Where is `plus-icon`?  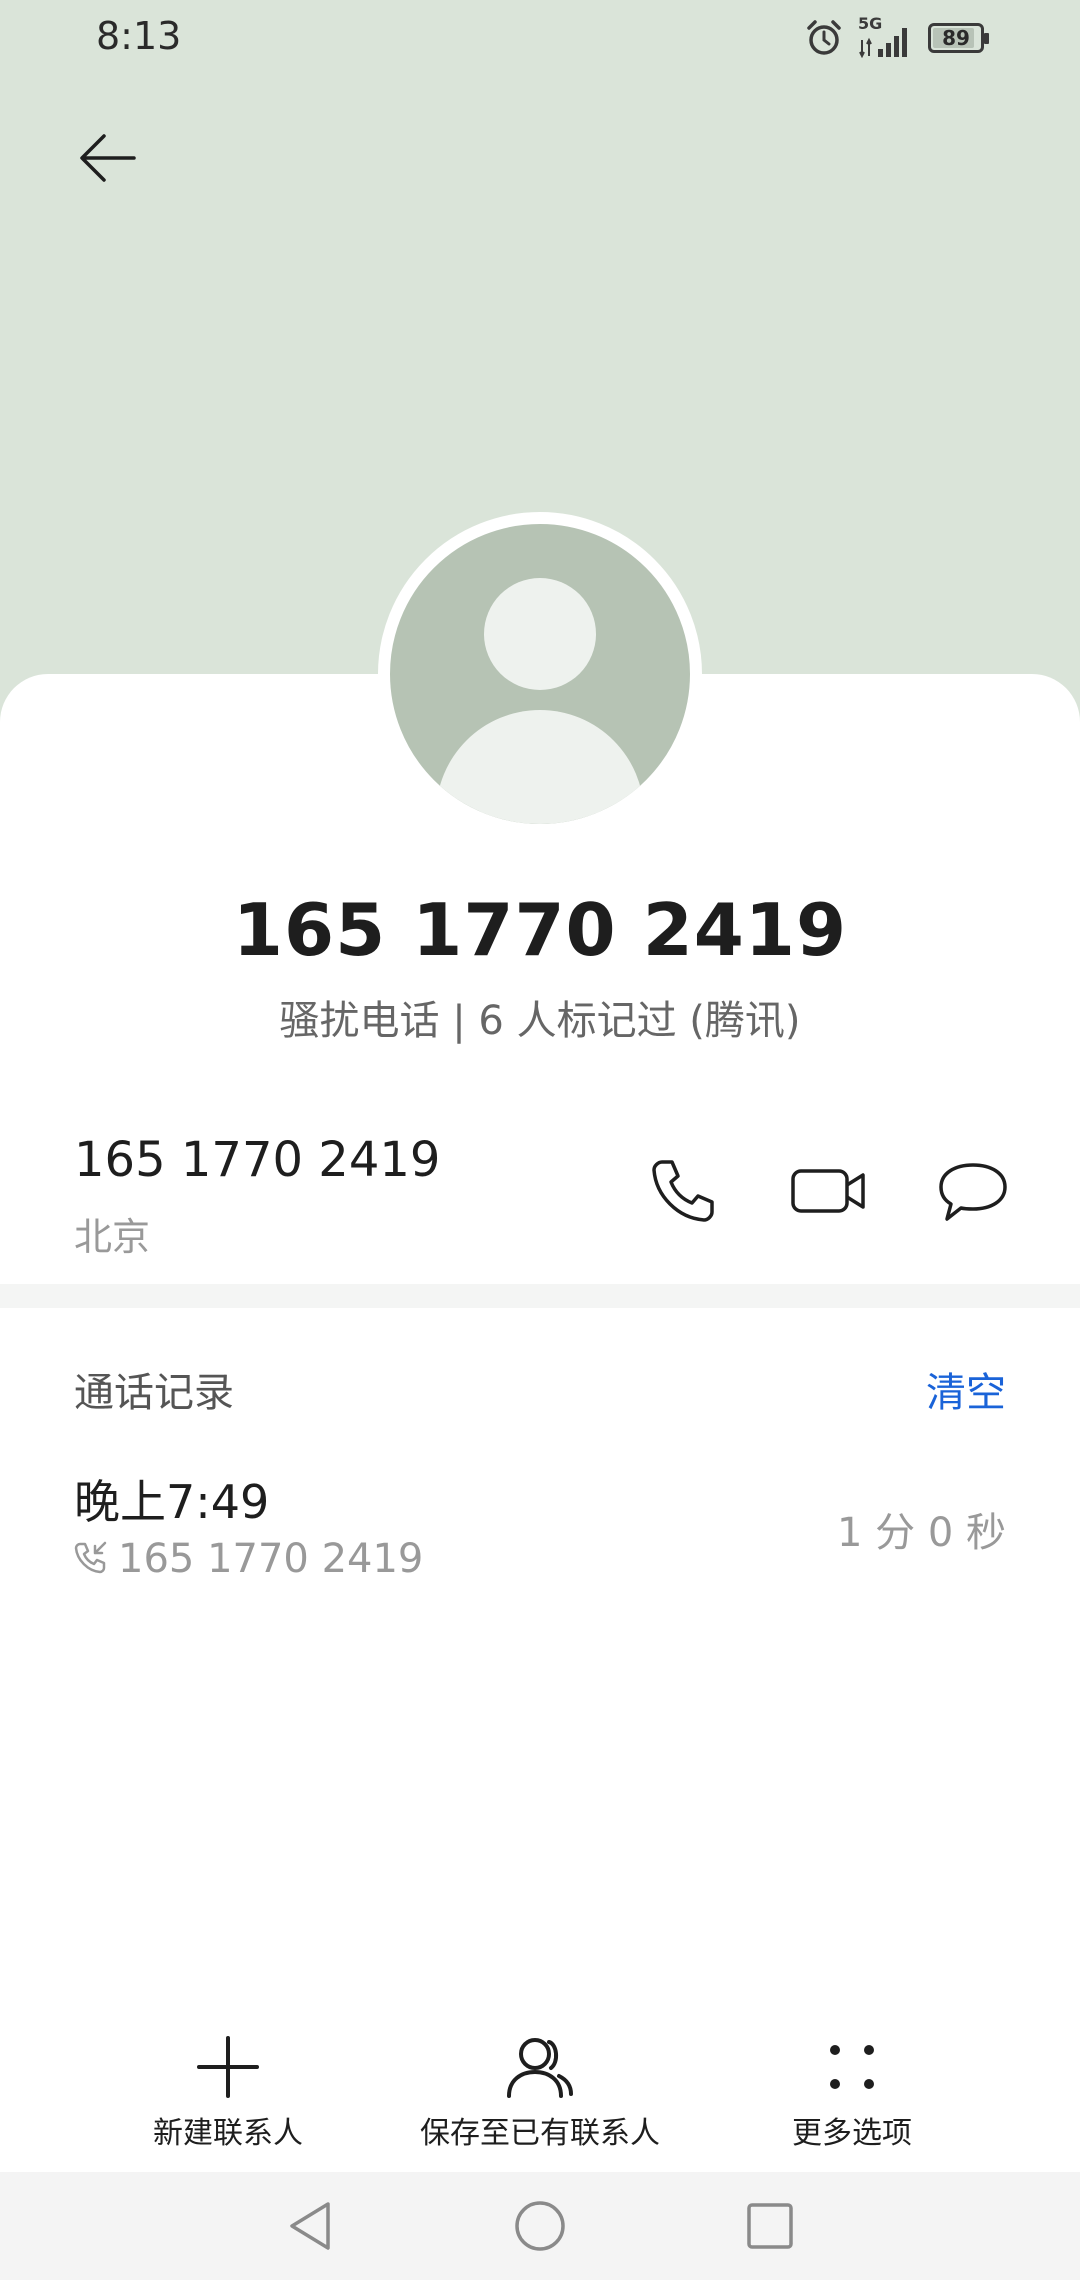 plus-icon is located at coordinates (228, 2067).